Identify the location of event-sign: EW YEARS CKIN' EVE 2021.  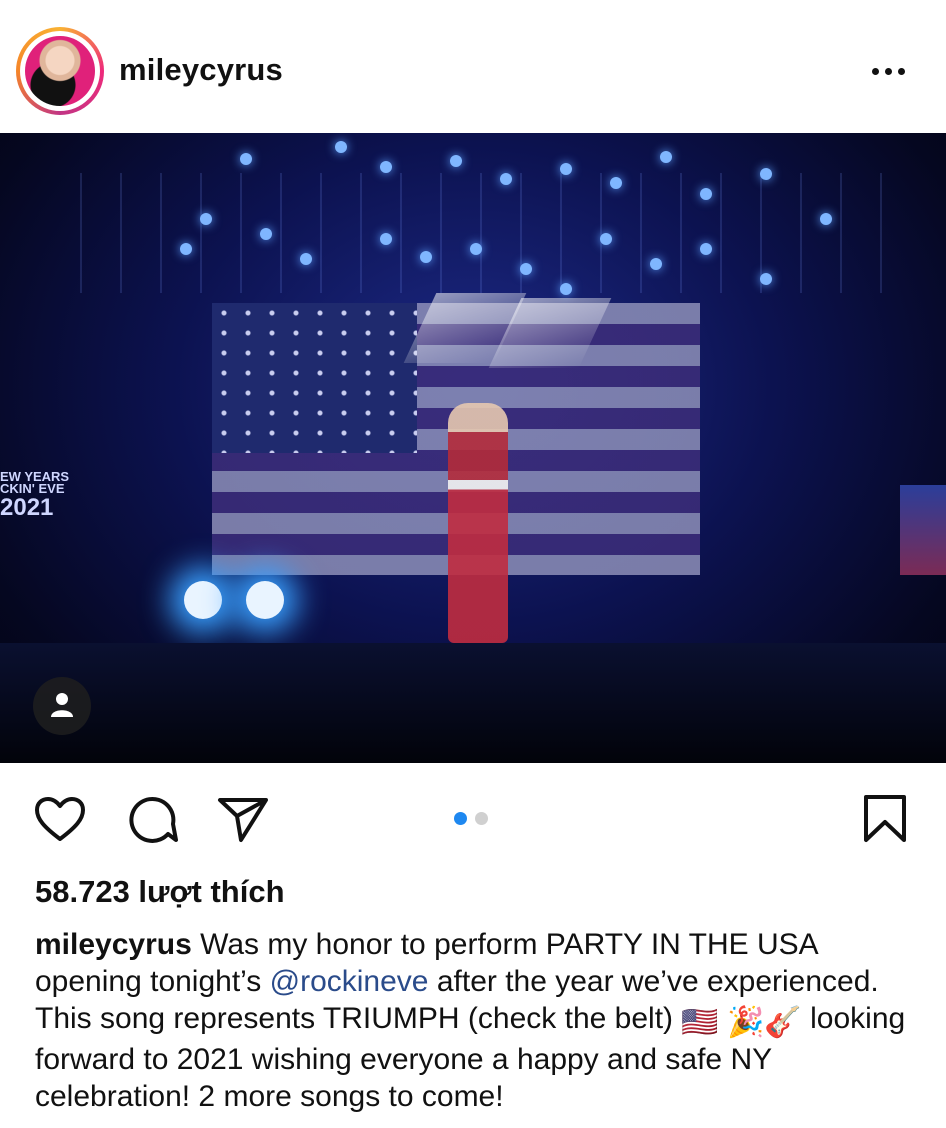
(35, 500).